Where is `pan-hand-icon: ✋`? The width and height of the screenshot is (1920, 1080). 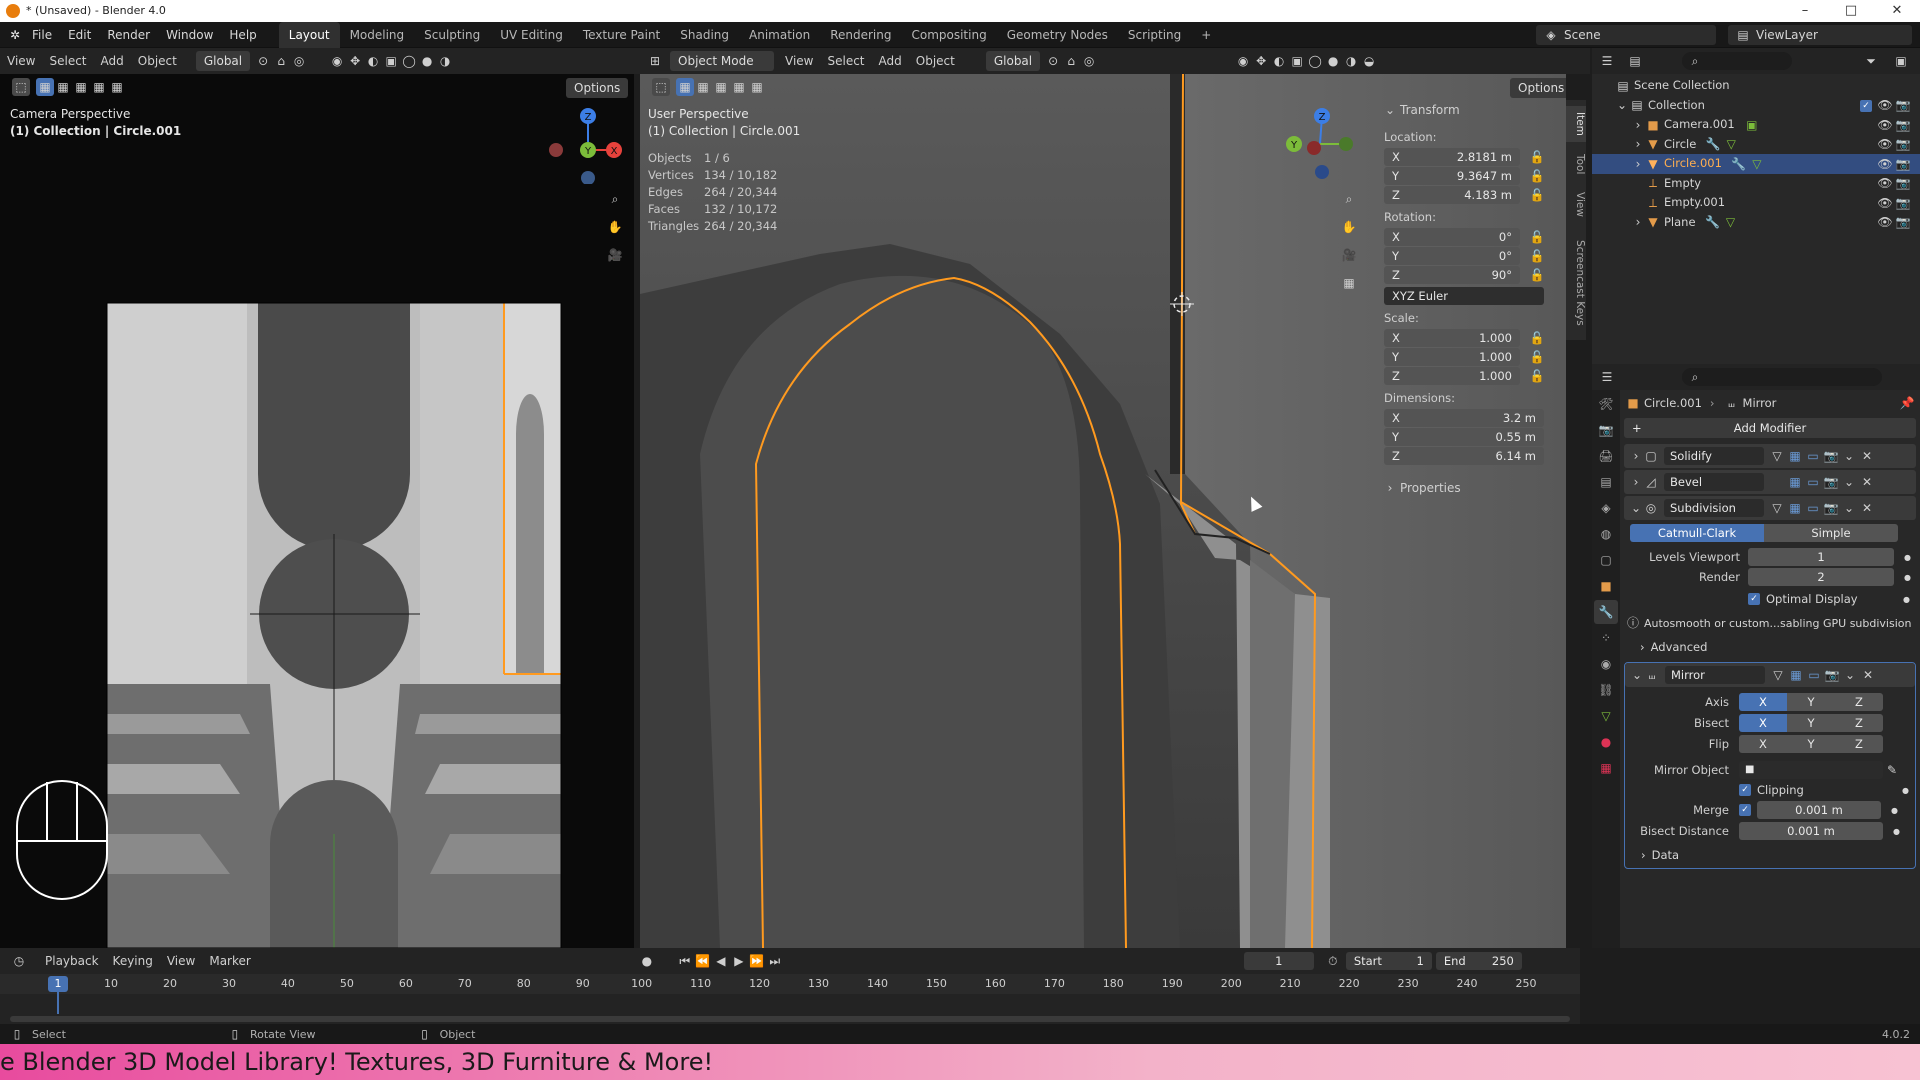 pan-hand-icon: ✋ is located at coordinates (615, 227).